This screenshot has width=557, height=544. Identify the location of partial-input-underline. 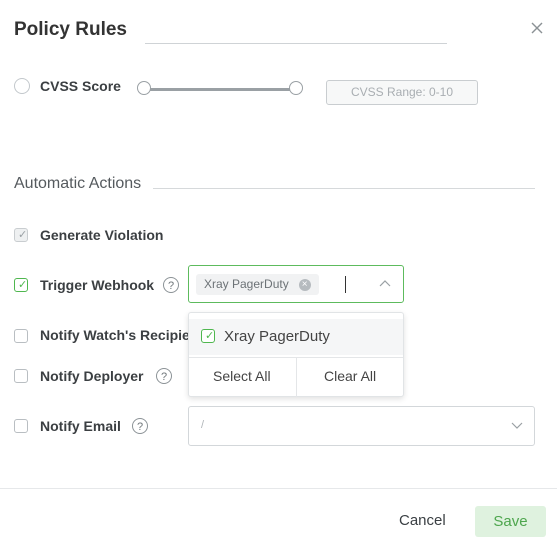
(296, 43).